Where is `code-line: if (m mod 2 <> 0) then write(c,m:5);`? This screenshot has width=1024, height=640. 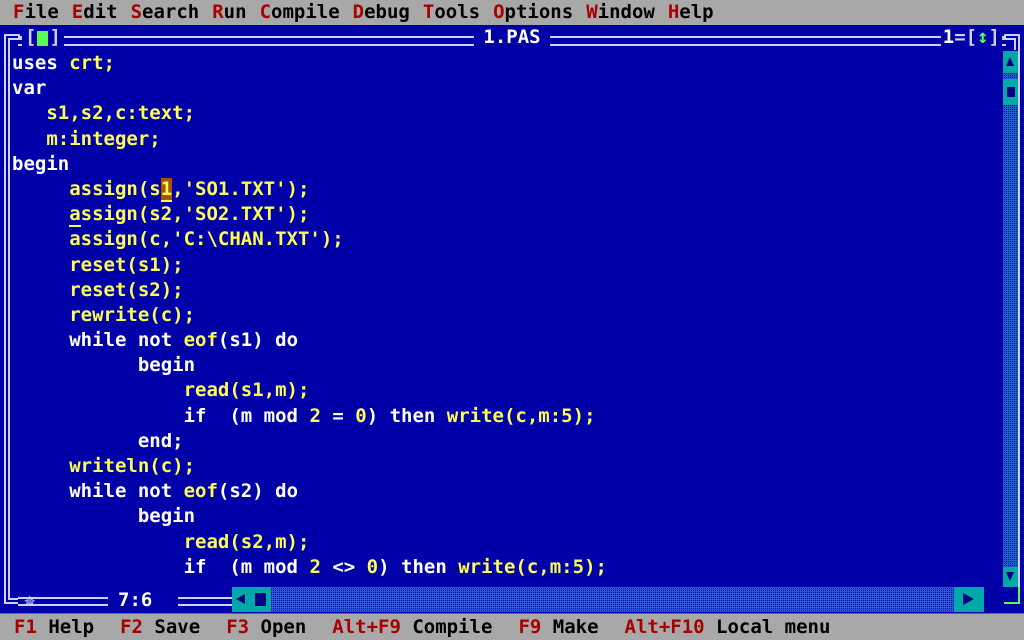
code-line: if (m mod 2 <> 0) then write(c,m:5); is located at coordinates (506, 567).